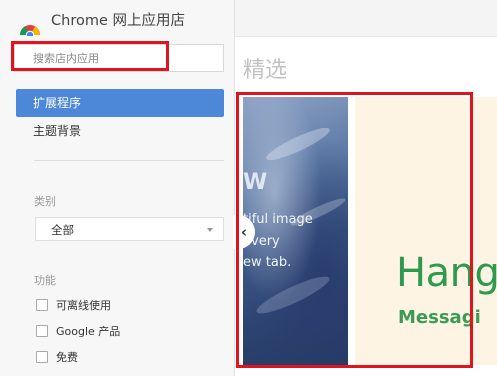 This screenshot has width=497, height=376. What do you see at coordinates (120, 131) in the screenshot?
I see `nav-item-themes: 主题背景` at bounding box center [120, 131].